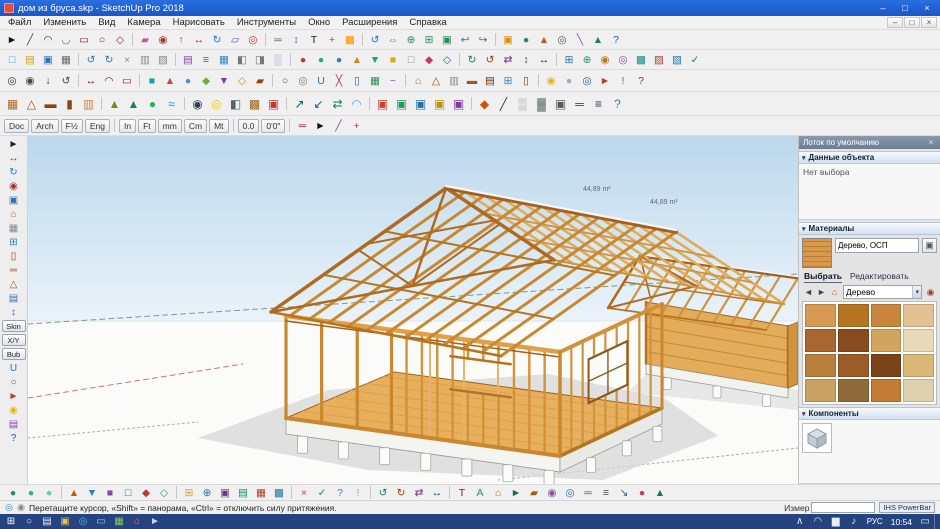  I want to click on lt-pipe-icon: ○, so click(14, 382).